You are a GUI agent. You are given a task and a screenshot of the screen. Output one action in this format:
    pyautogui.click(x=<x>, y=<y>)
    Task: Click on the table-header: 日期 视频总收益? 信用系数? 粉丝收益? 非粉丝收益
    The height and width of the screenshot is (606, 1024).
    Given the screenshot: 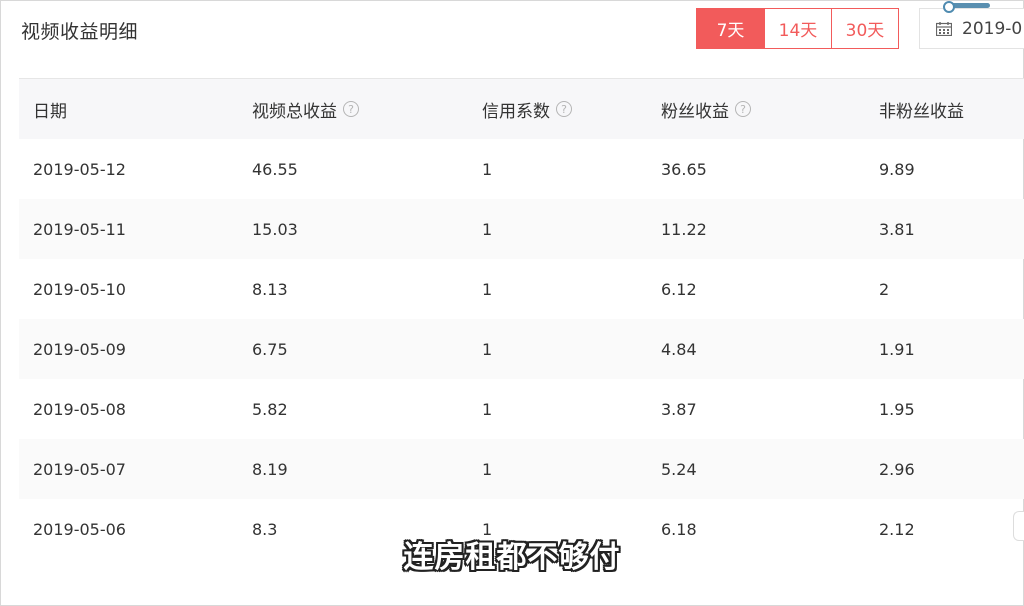 What is the action you would take?
    pyautogui.click(x=521, y=108)
    